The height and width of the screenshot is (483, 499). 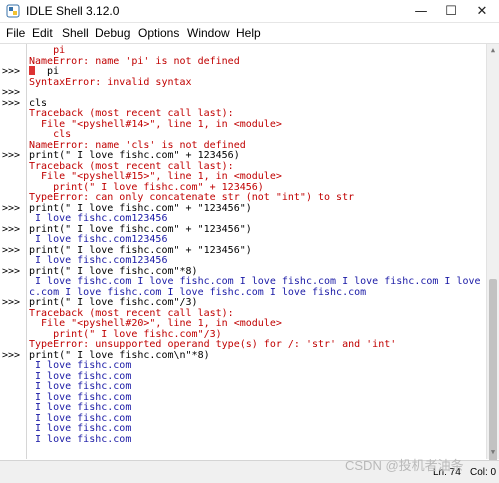 What do you see at coordinates (75, 33) in the screenshot?
I see `menu-shell: Shell` at bounding box center [75, 33].